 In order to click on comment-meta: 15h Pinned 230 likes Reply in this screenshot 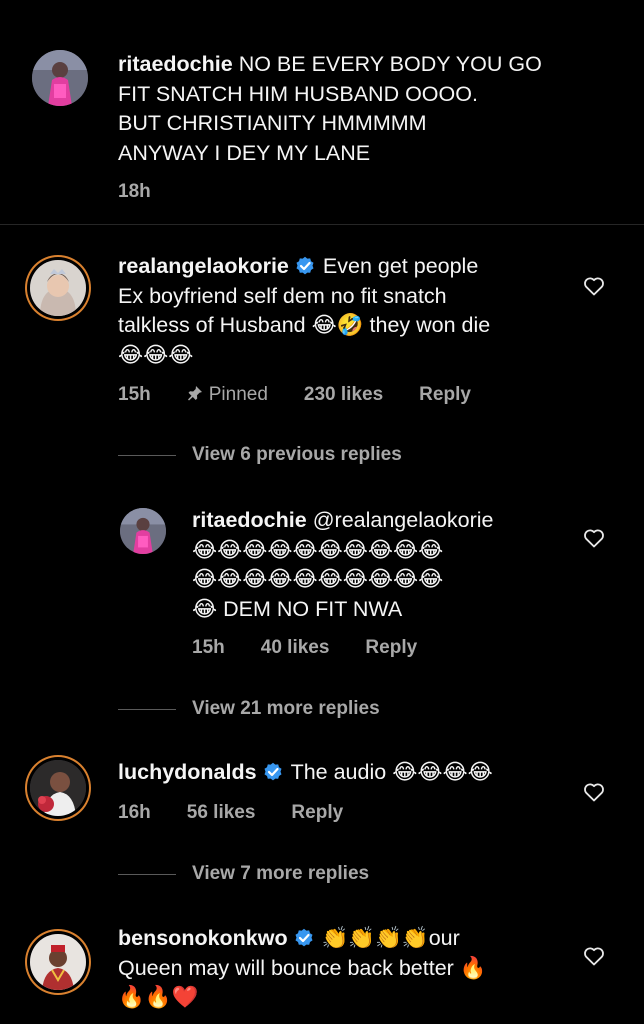, I will do `click(312, 395)`.